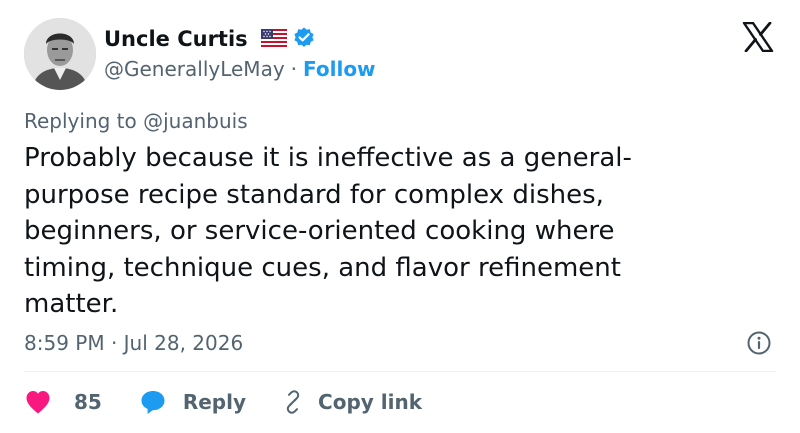 This screenshot has width=800, height=433. What do you see at coordinates (759, 343) in the screenshot?
I see `info-icon` at bounding box center [759, 343].